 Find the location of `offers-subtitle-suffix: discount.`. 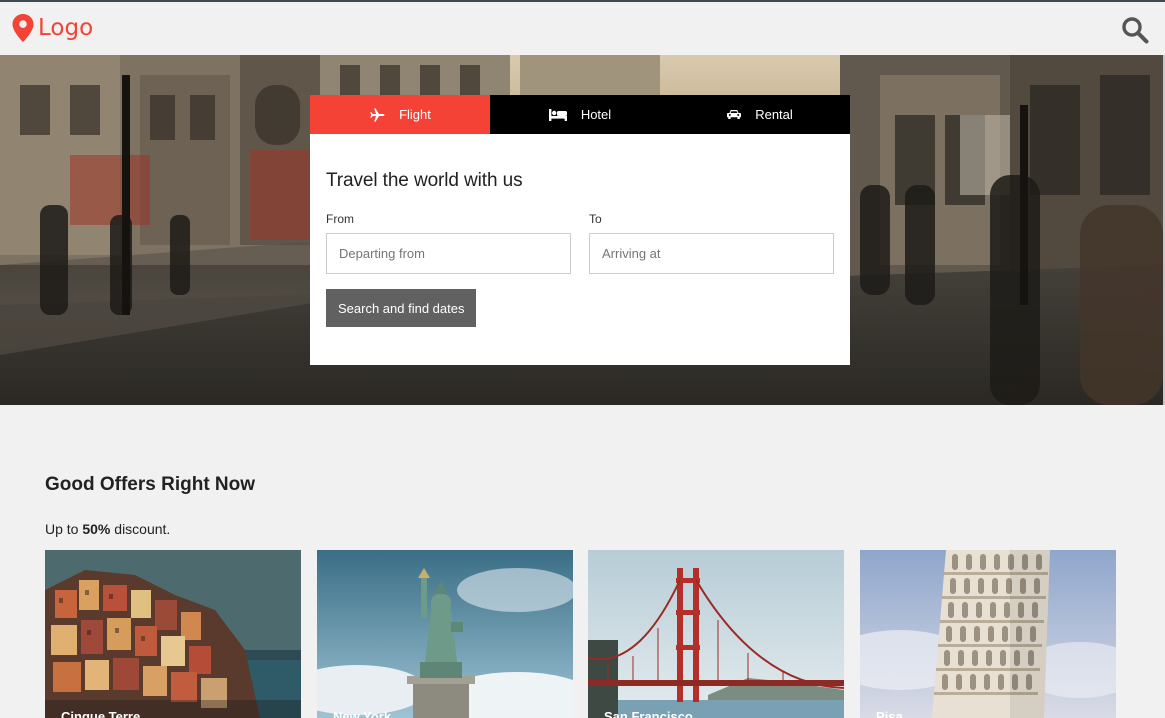

offers-subtitle-suffix: discount. is located at coordinates (140, 529).